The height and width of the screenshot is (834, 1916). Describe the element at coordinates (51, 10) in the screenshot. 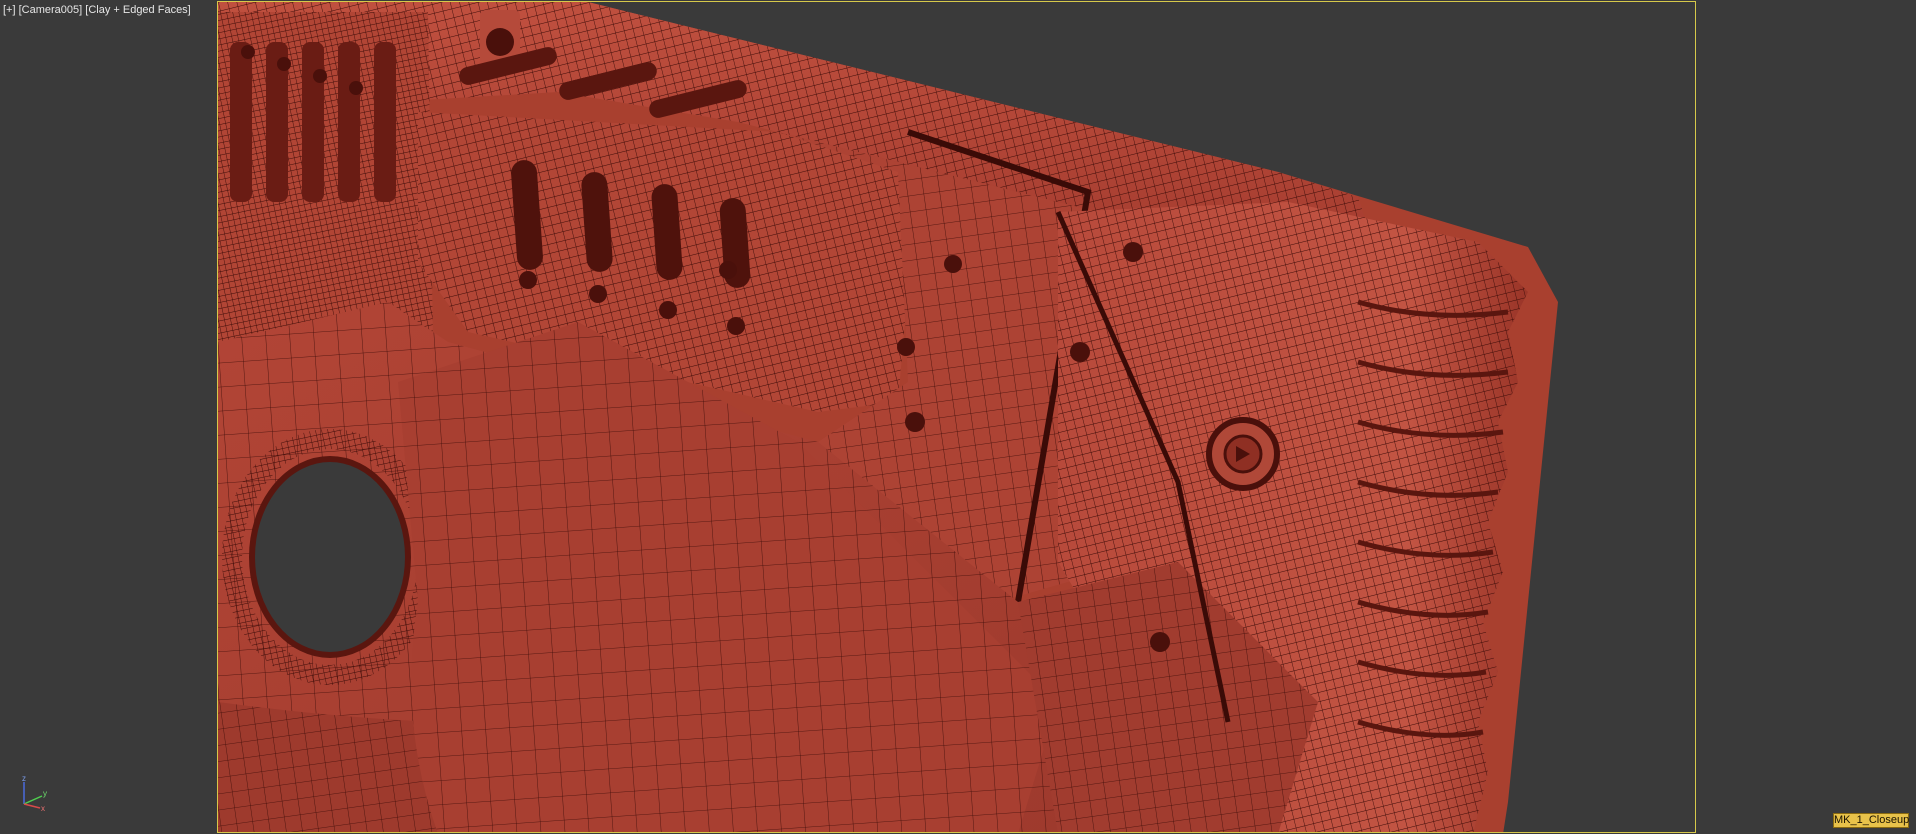

I see `viewport-camera-menu: [Camera005]` at that location.